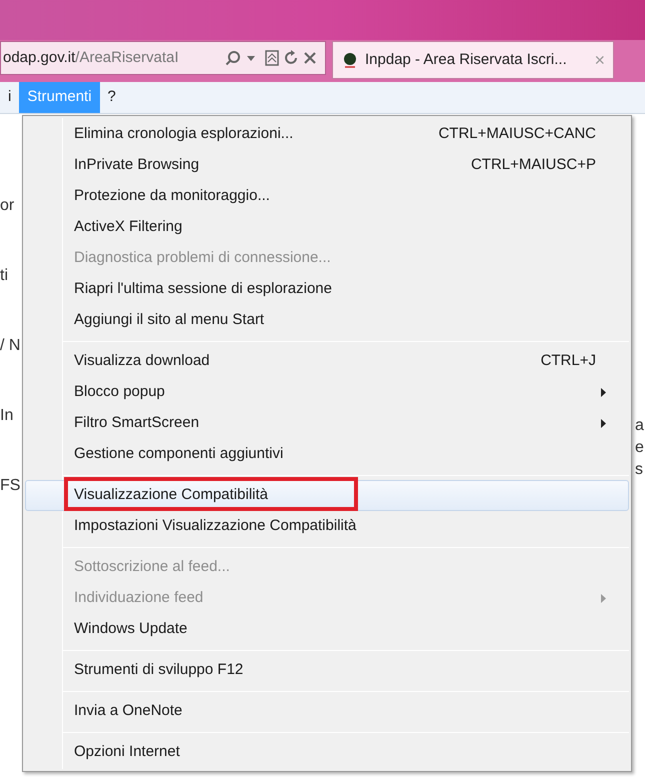 The image size is (645, 783). I want to click on menu-item: Invia a OneNote, so click(327, 711).